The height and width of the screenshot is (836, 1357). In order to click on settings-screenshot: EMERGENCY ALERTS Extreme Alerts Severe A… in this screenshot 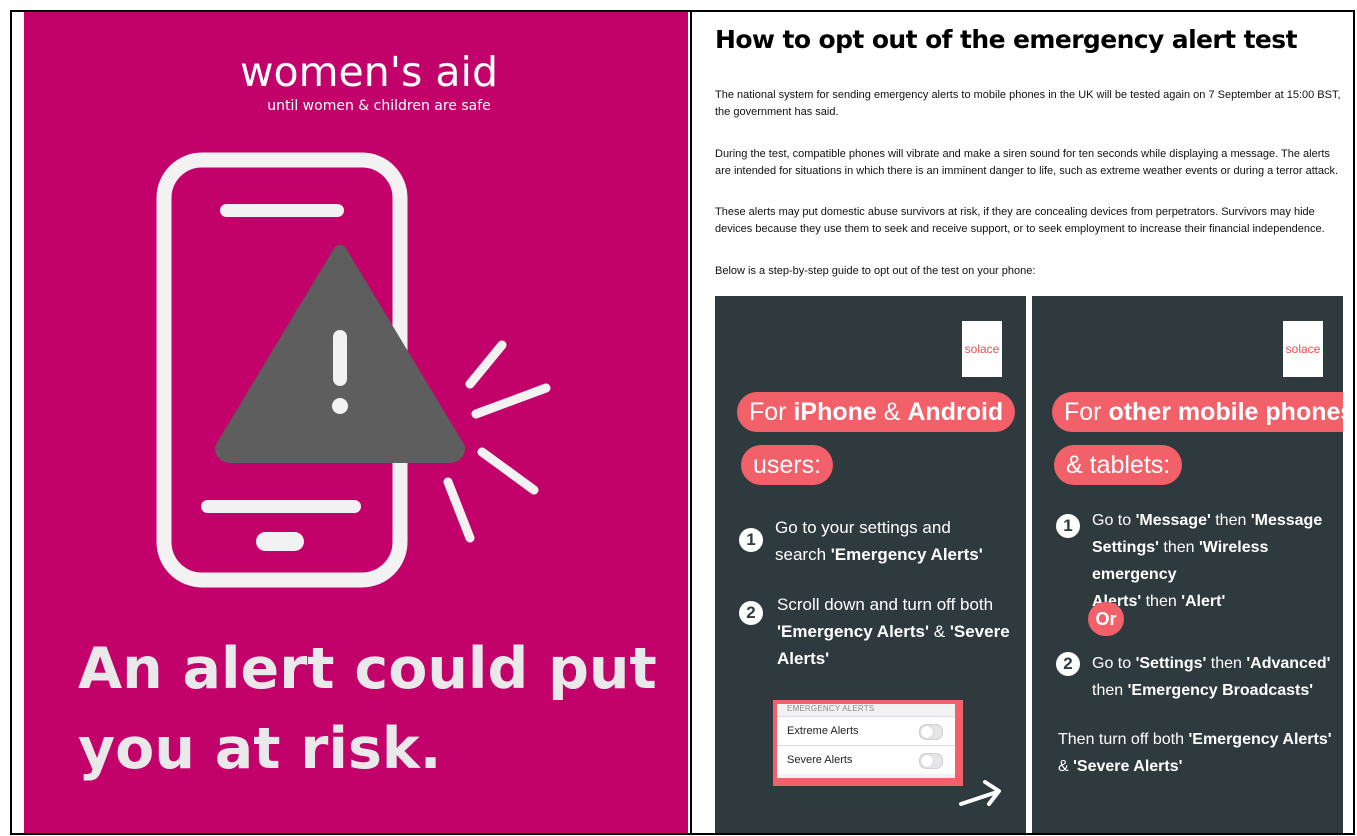, I will do `click(868, 743)`.